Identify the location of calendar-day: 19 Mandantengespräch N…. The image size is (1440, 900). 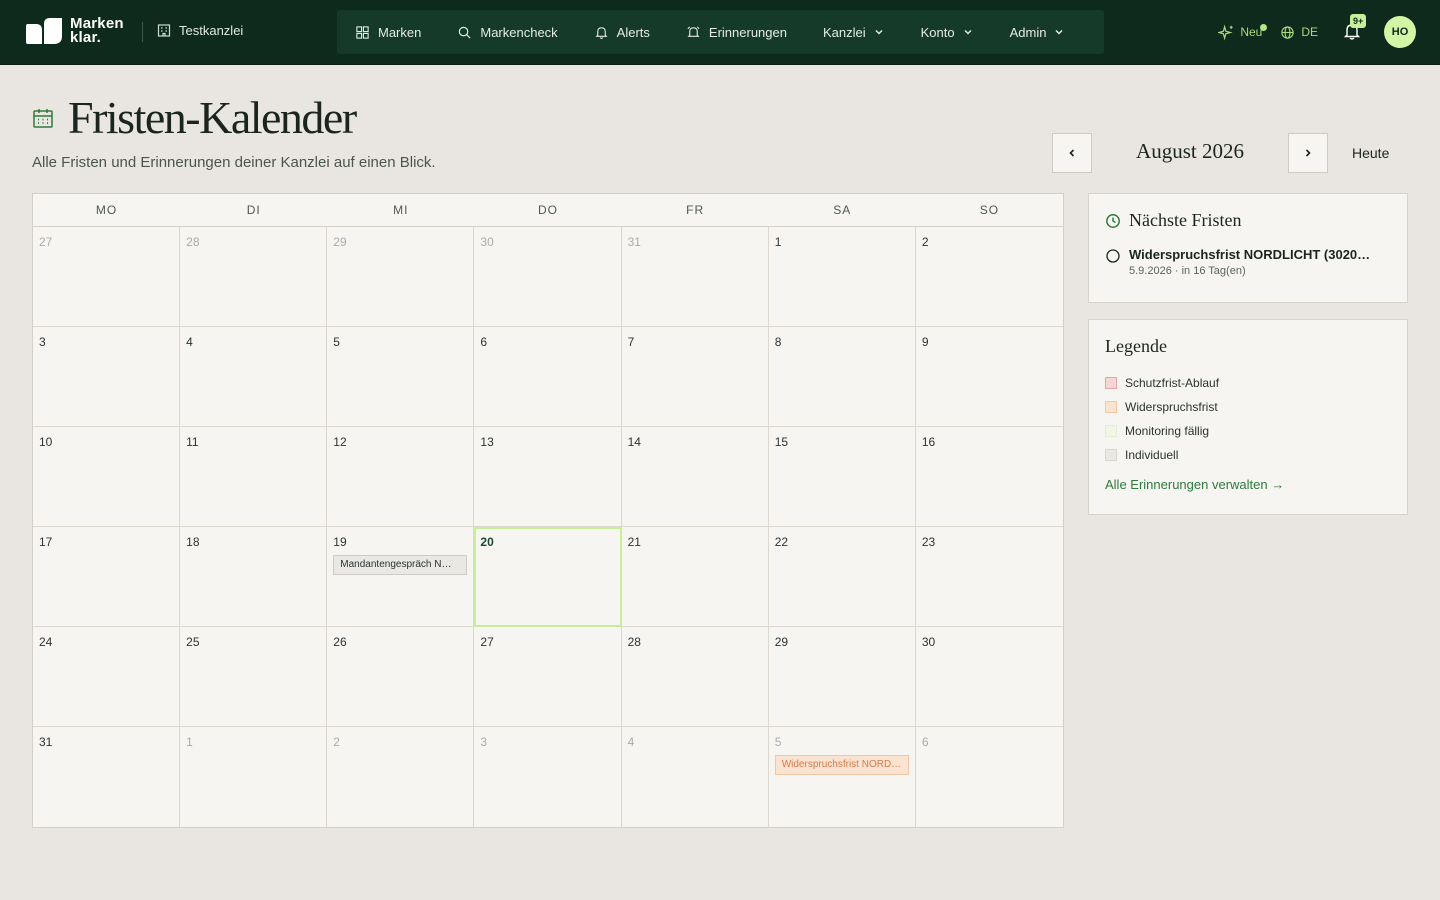
(401, 577).